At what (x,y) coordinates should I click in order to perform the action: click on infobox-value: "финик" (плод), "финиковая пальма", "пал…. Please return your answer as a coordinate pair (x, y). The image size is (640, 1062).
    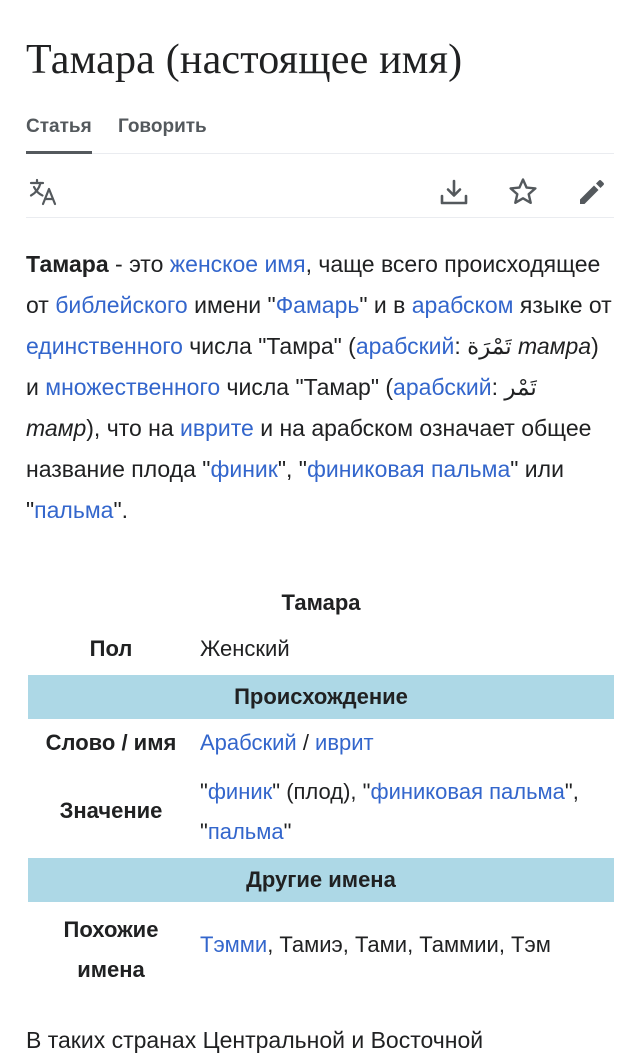
    Looking at the image, I should click on (407, 812).